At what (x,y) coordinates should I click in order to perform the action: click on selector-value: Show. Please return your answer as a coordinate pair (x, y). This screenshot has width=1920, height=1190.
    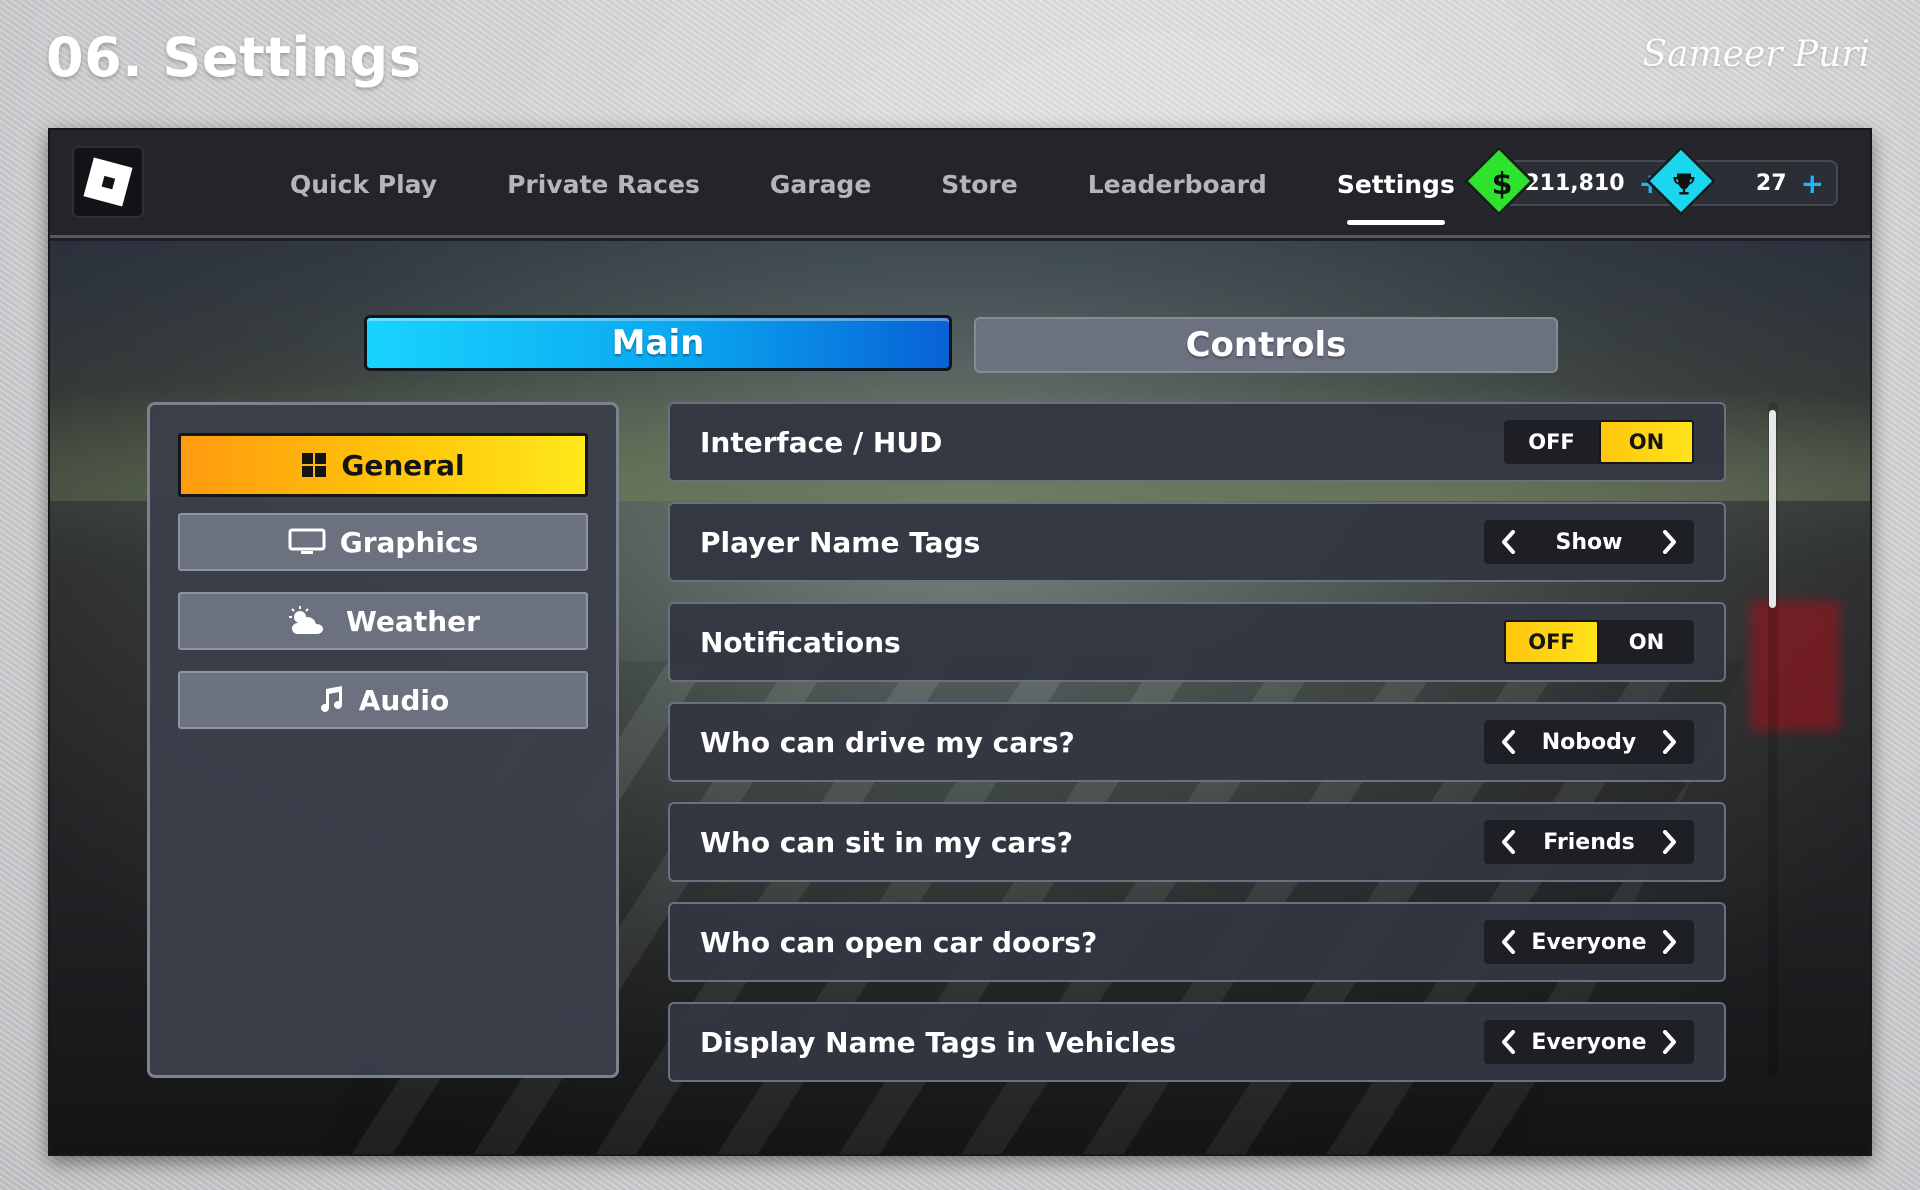
    Looking at the image, I should click on (1589, 542).